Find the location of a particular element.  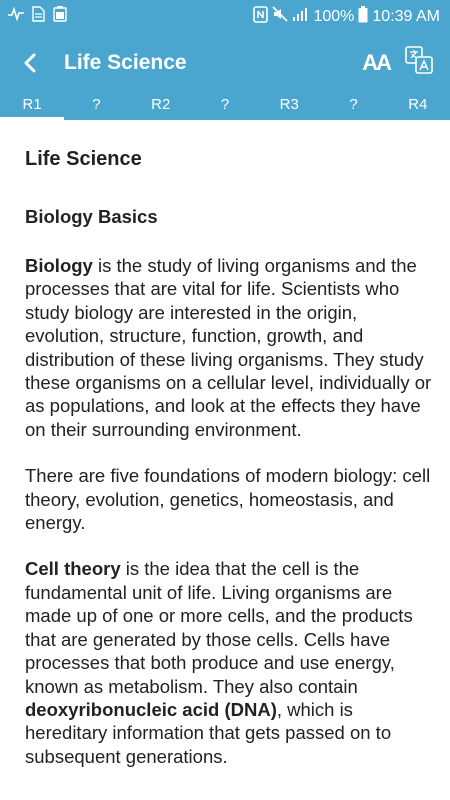

mute-icon is located at coordinates (280, 16).